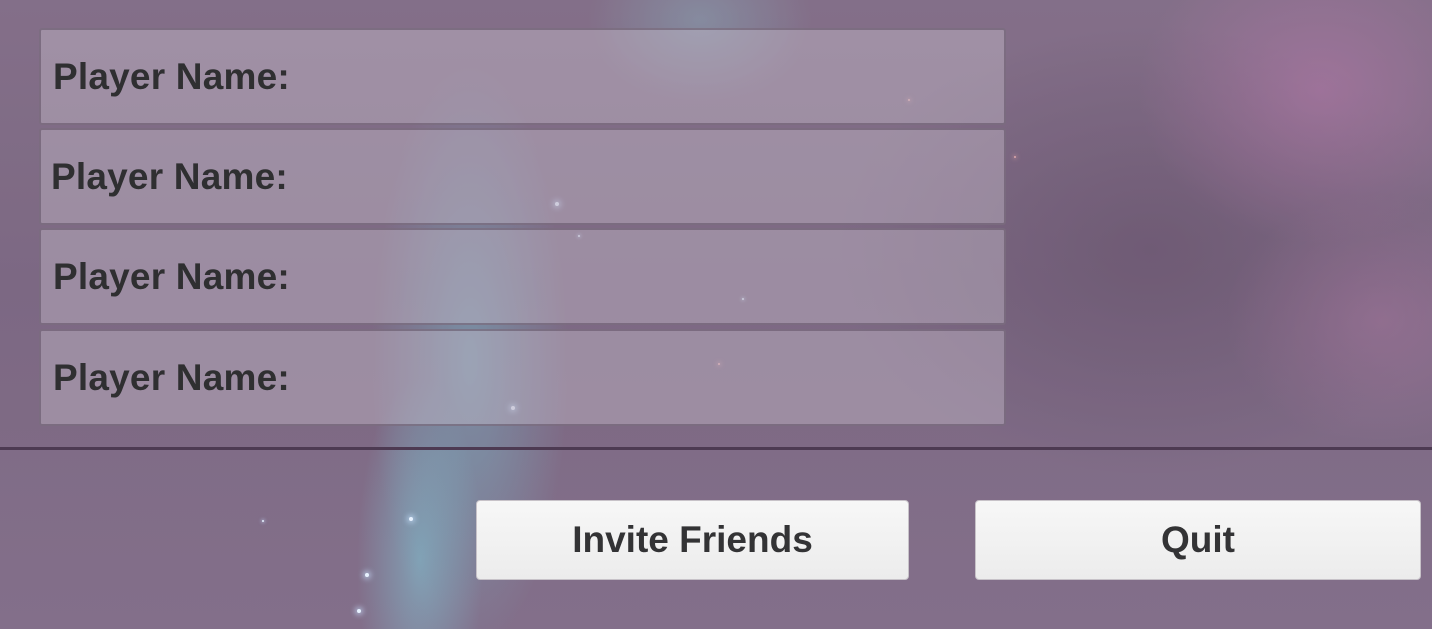 The width and height of the screenshot is (1432, 629). Describe the element at coordinates (522, 377) in the screenshot. I see `player-slot-4: Player Name:` at that location.